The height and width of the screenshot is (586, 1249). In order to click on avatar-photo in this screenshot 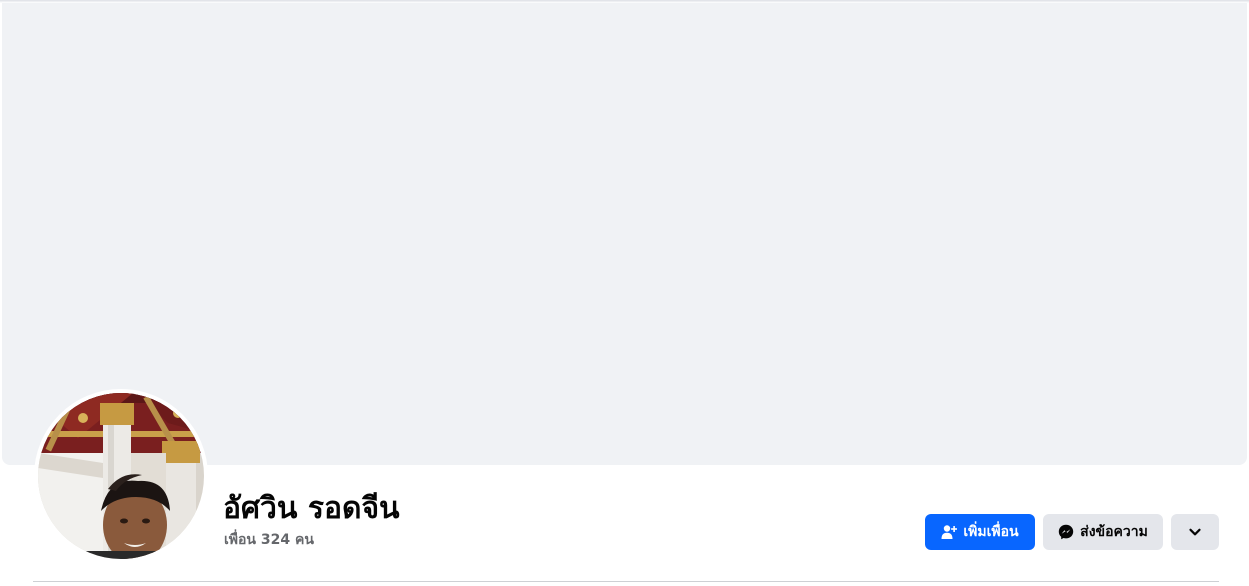, I will do `click(121, 476)`.